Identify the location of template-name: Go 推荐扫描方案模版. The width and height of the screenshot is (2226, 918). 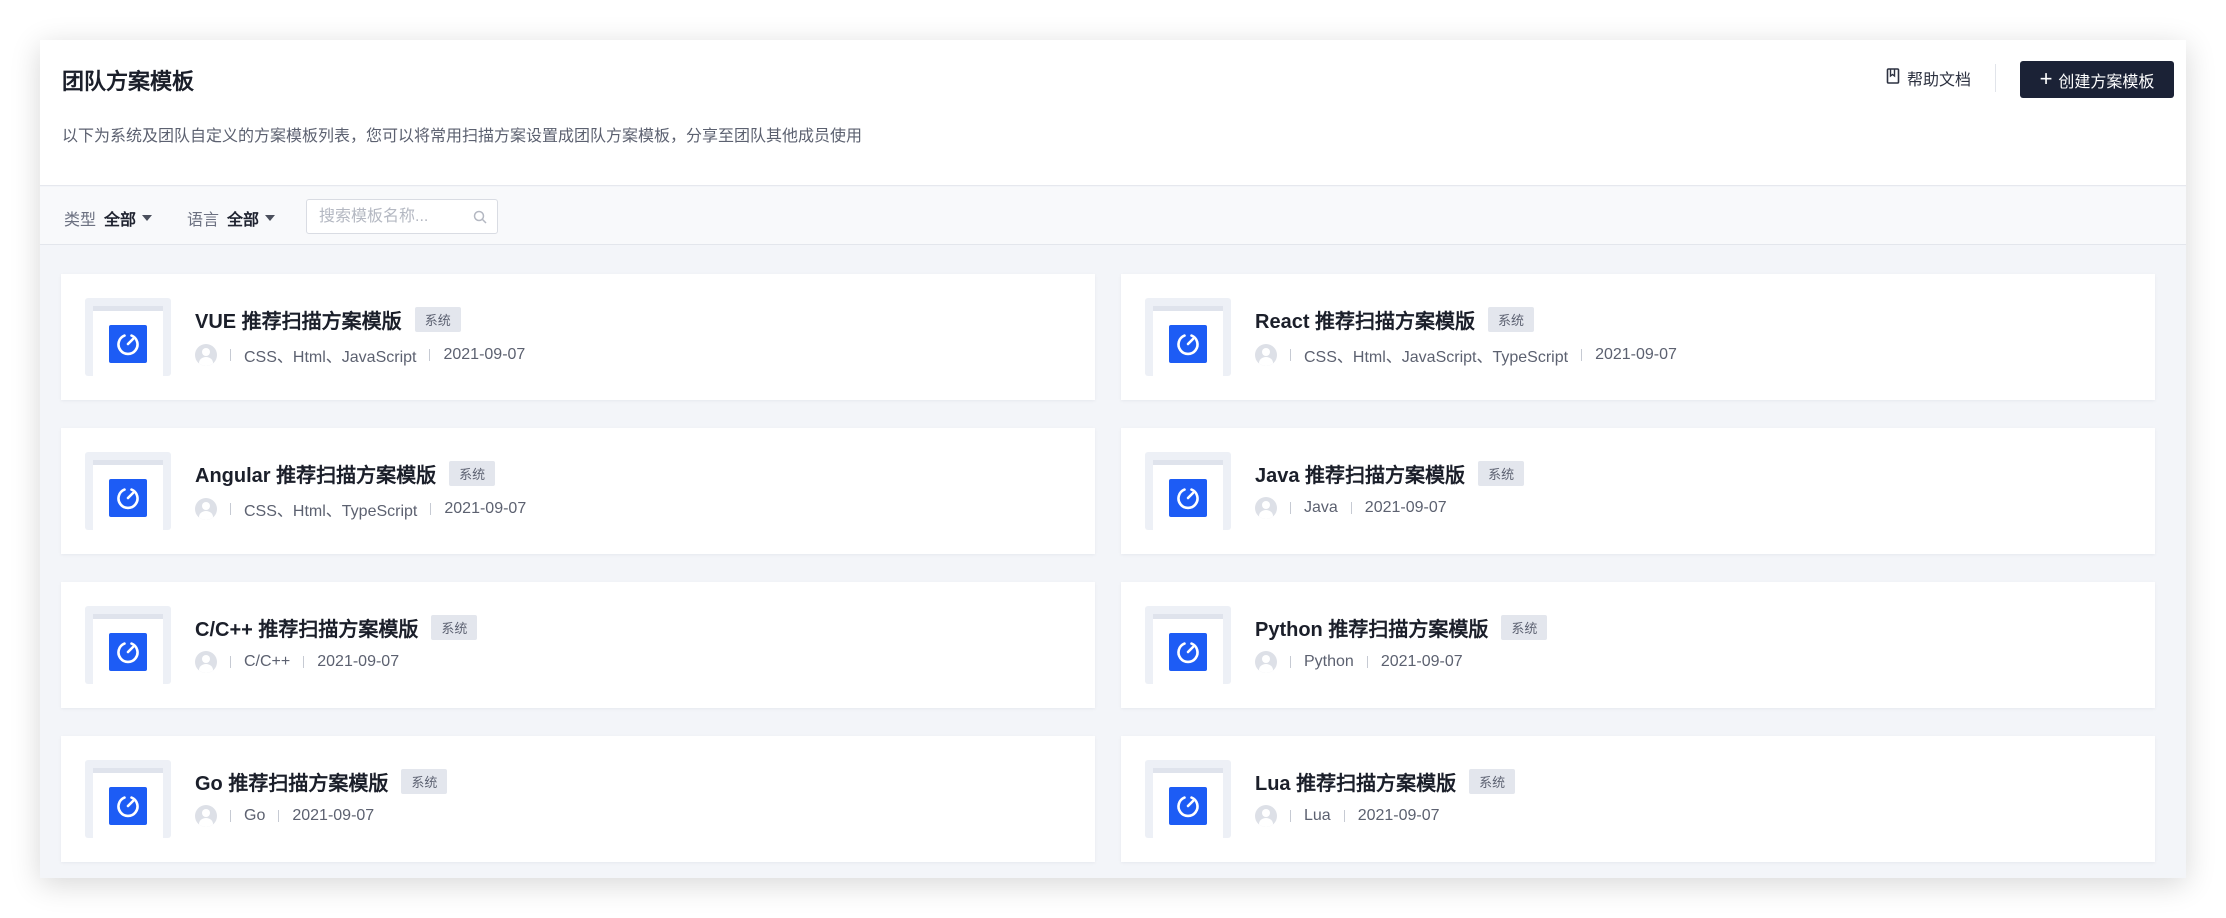
(292, 784).